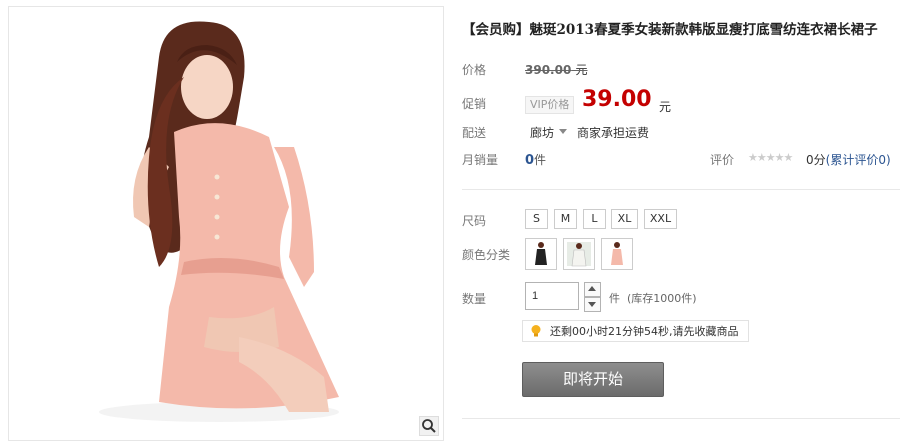 This screenshot has width=900, height=443. What do you see at coordinates (858, 160) in the screenshot?
I see `review-count-link: (累计评价0)` at bounding box center [858, 160].